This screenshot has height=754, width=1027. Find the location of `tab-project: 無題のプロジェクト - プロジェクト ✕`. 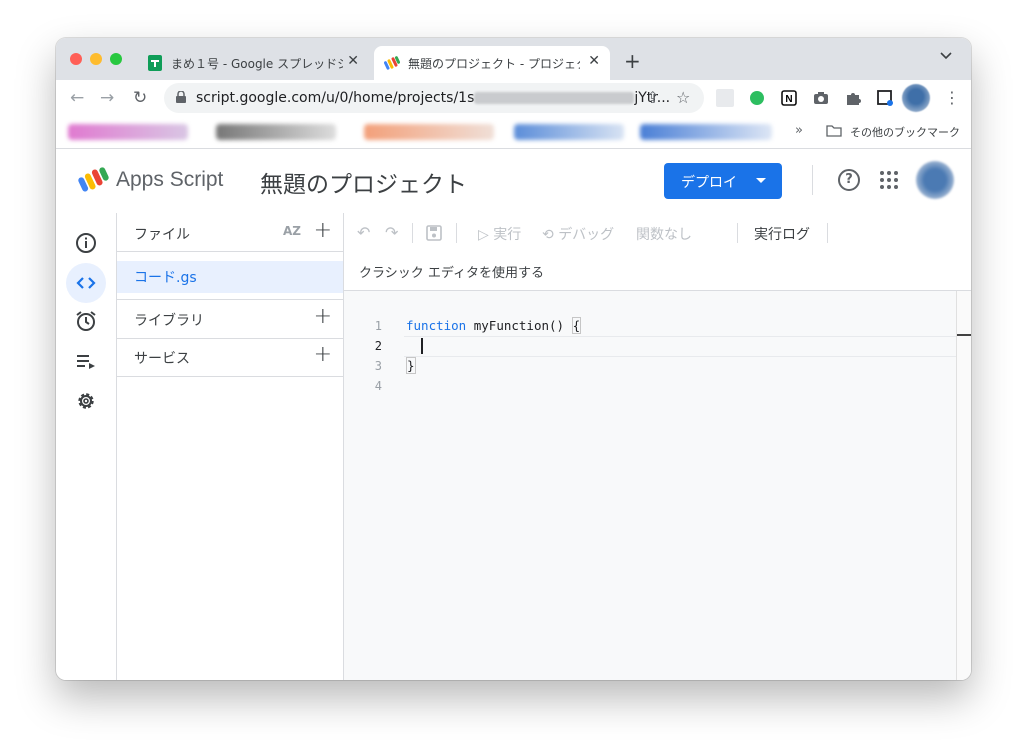

tab-project: 無題のプロジェクト - プロジェクト ✕ is located at coordinates (492, 63).